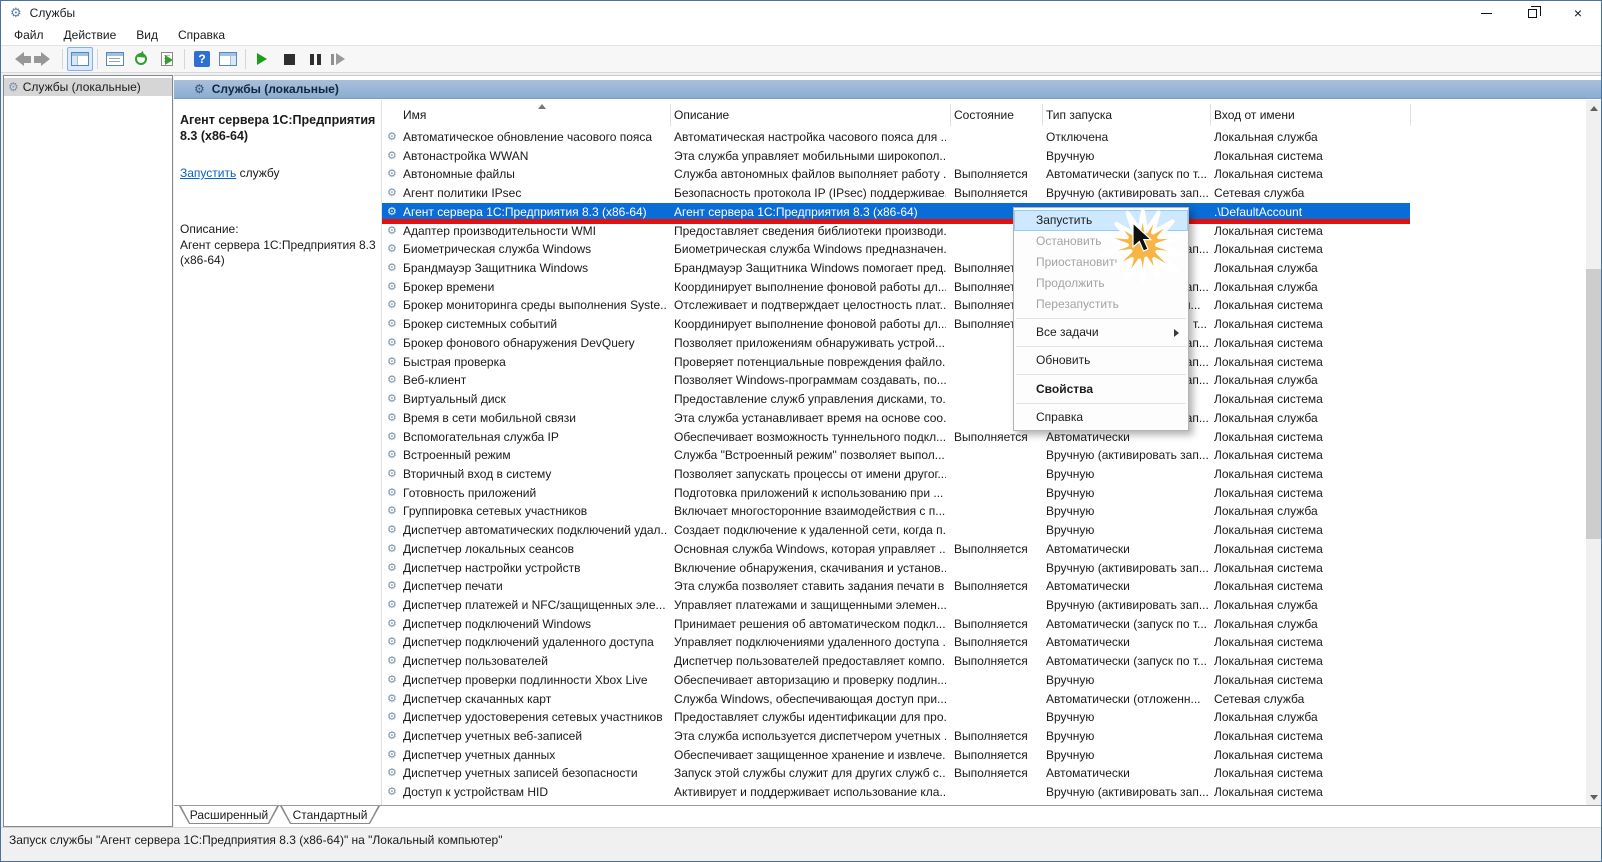 This screenshot has width=1602, height=862. Describe the element at coordinates (414, 115) in the screenshot. I see `column-header-name: Имя` at that location.